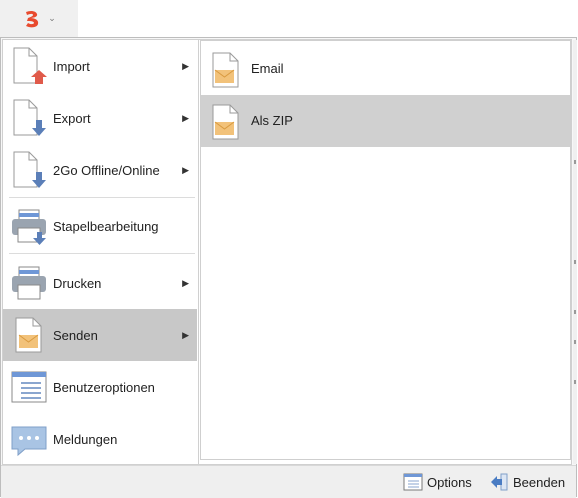 This screenshot has height=498, width=578. I want to click on menu-item-label: Benutzeroptionen, so click(104, 387).